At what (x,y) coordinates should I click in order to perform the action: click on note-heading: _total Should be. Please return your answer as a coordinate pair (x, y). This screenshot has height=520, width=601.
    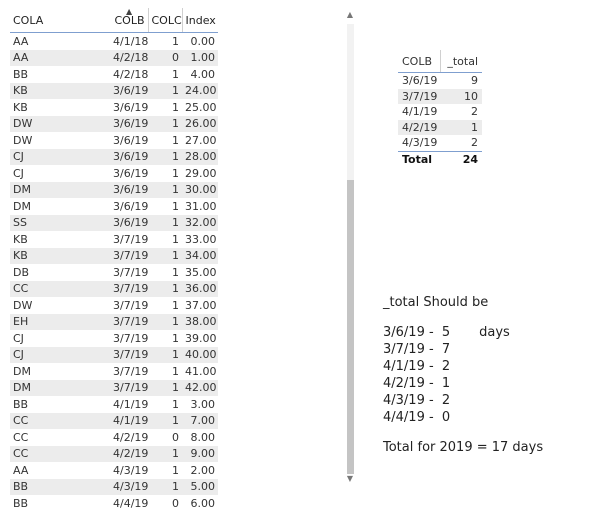
    Looking at the image, I should click on (436, 302).